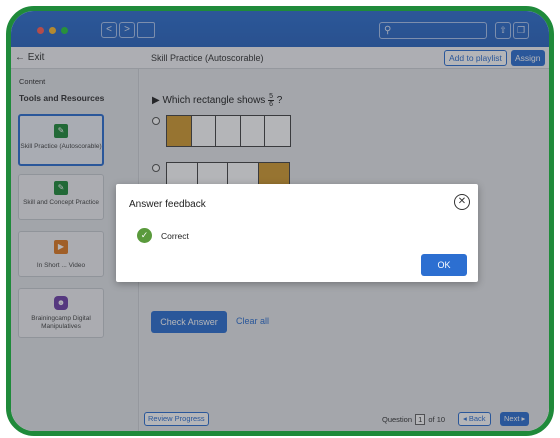  I want to click on dialog-title: Answer feedback, so click(167, 204).